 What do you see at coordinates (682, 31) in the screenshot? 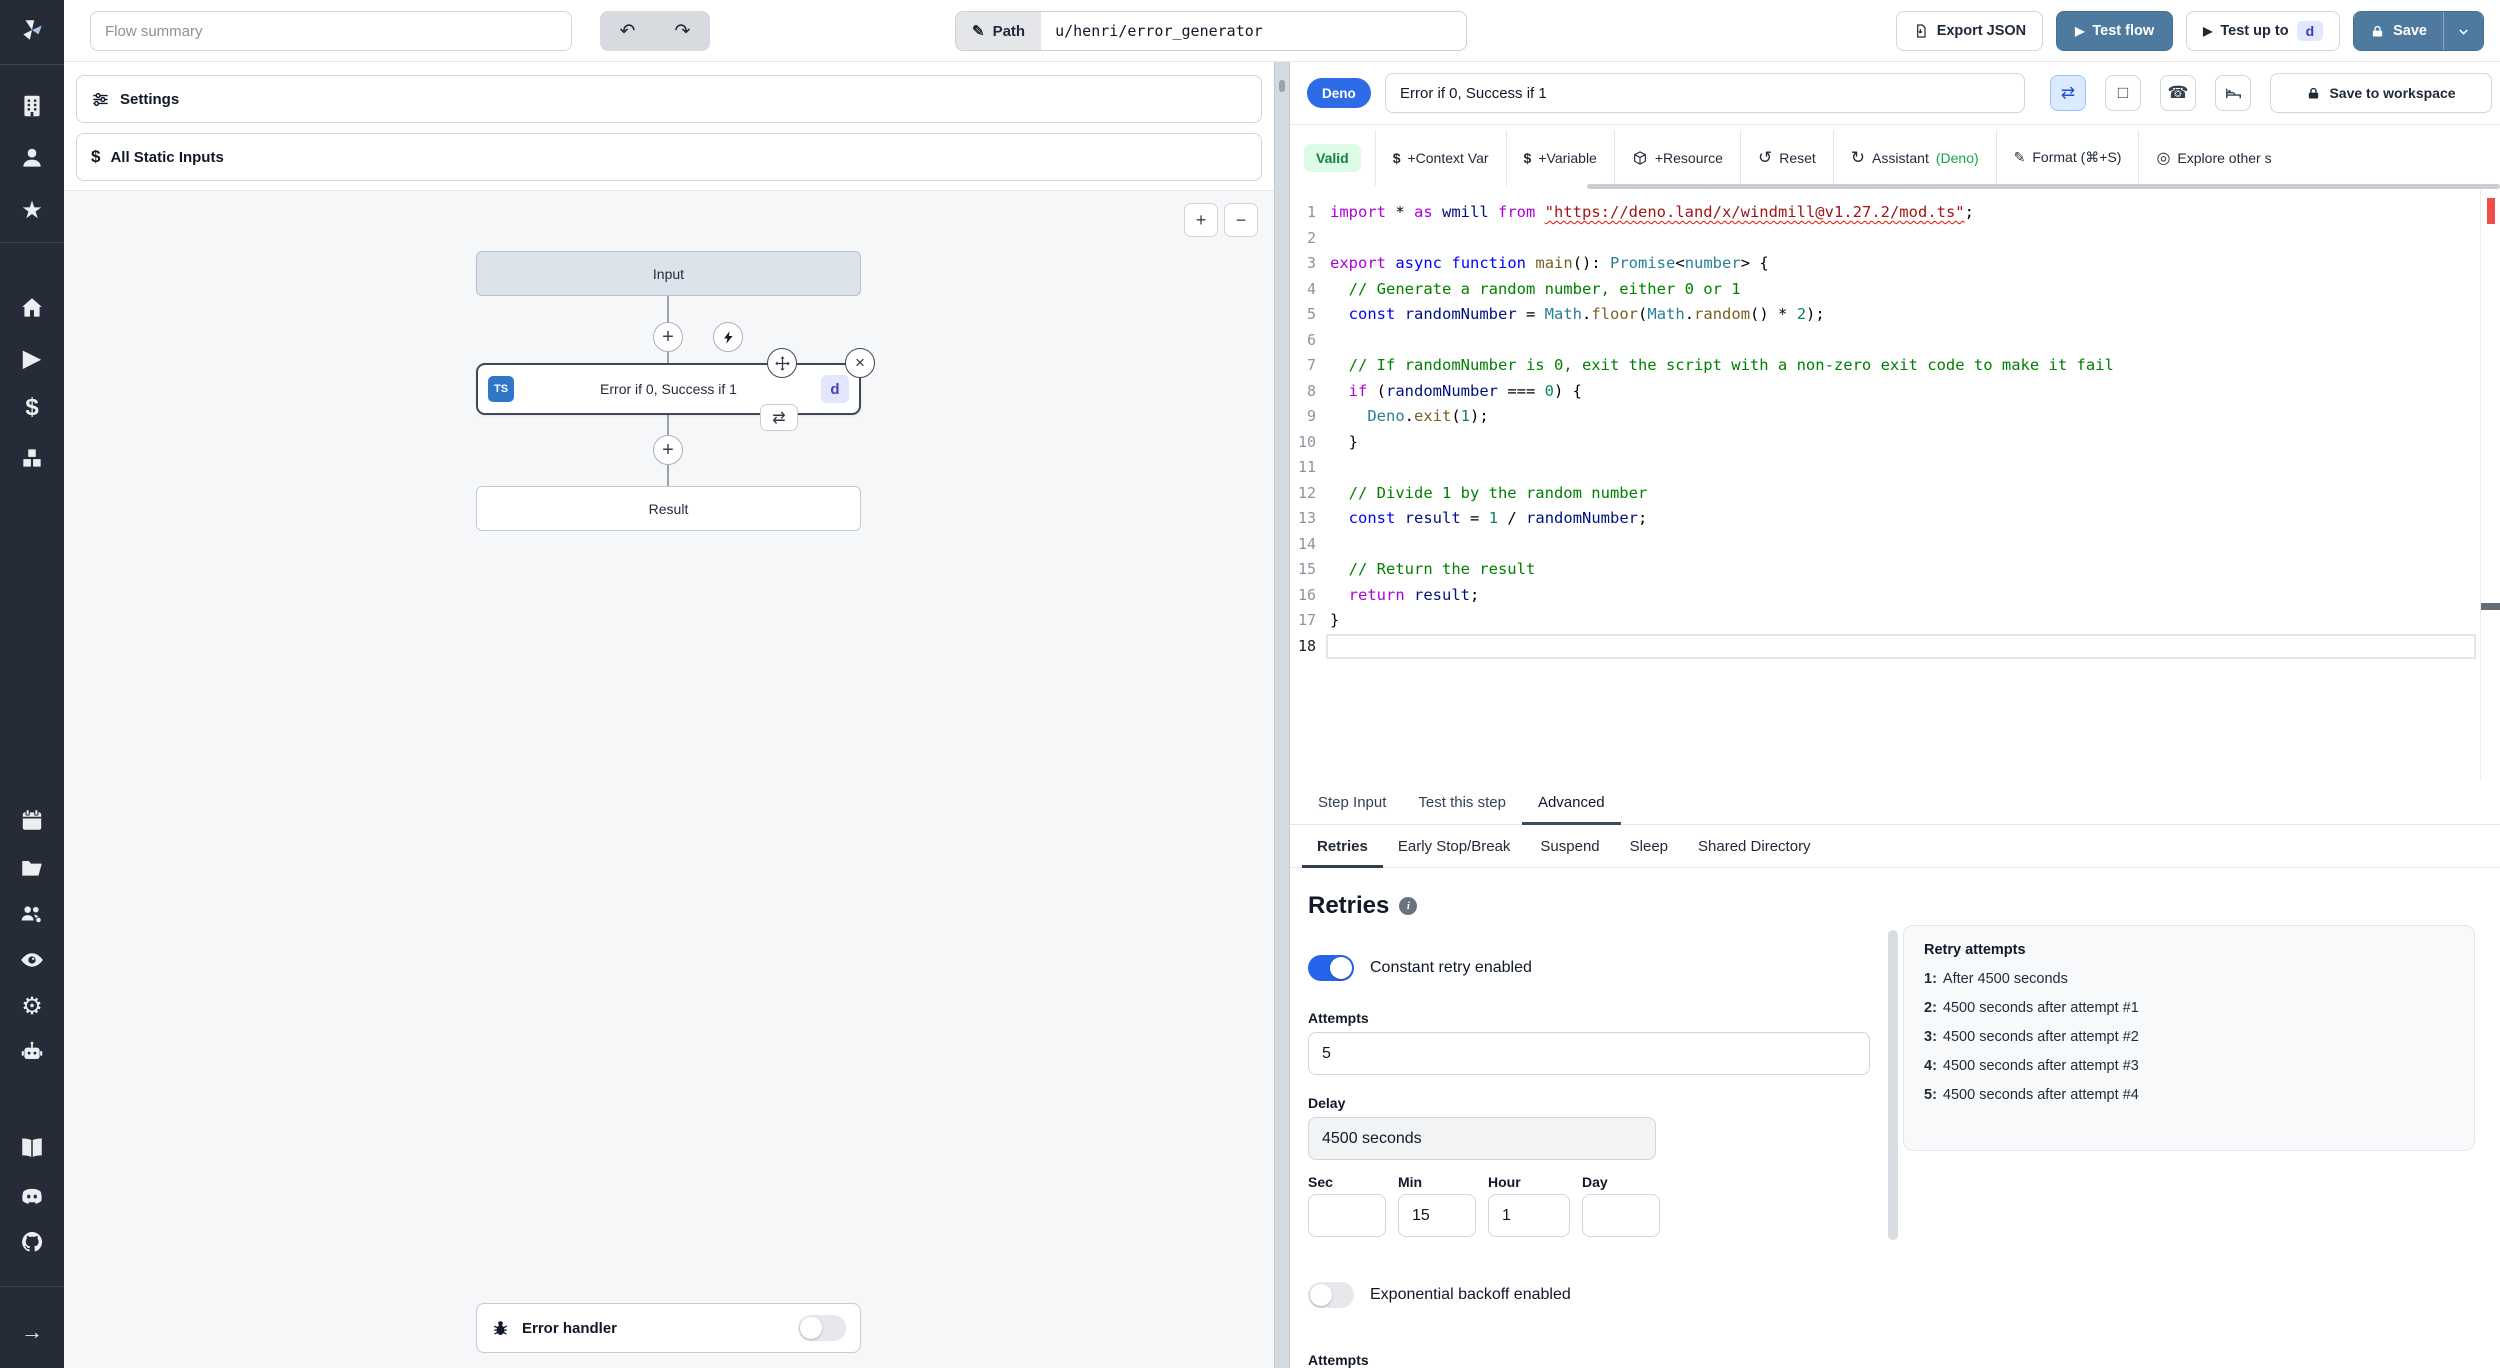
I see `redo-button: ↷` at bounding box center [682, 31].